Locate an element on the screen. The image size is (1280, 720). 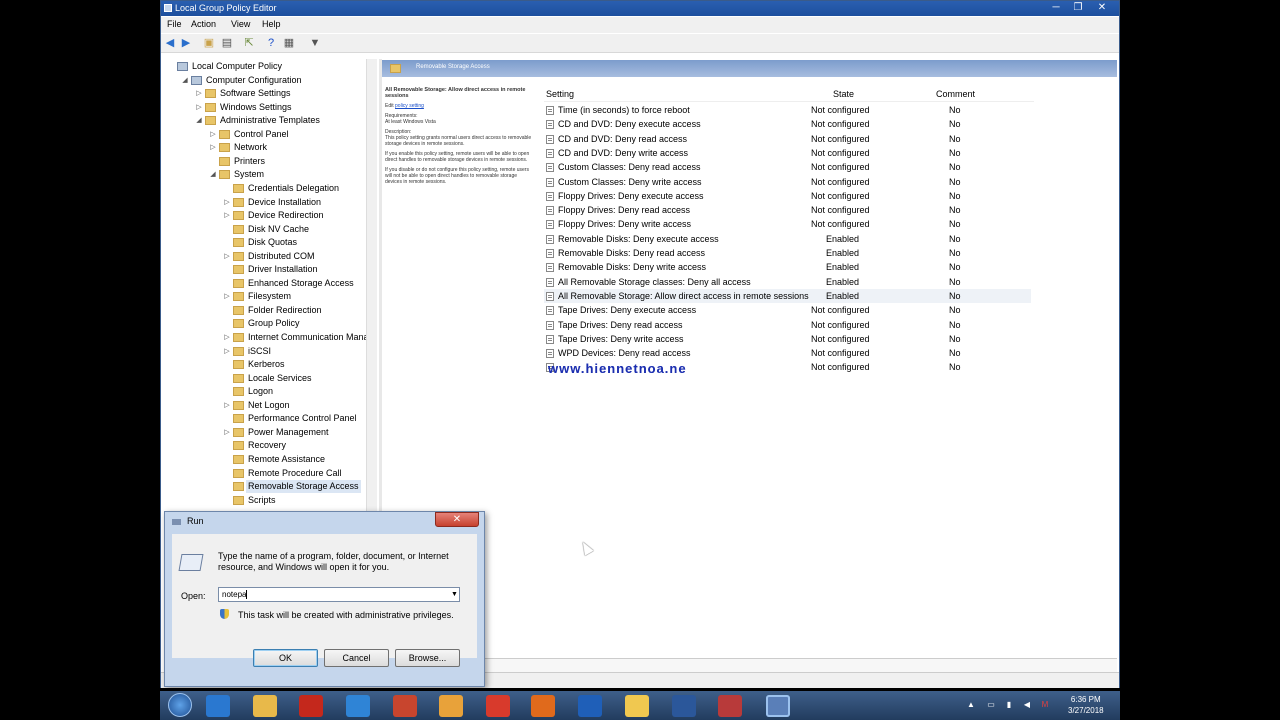
column-setting: Setting is located at coordinates (560, 94).